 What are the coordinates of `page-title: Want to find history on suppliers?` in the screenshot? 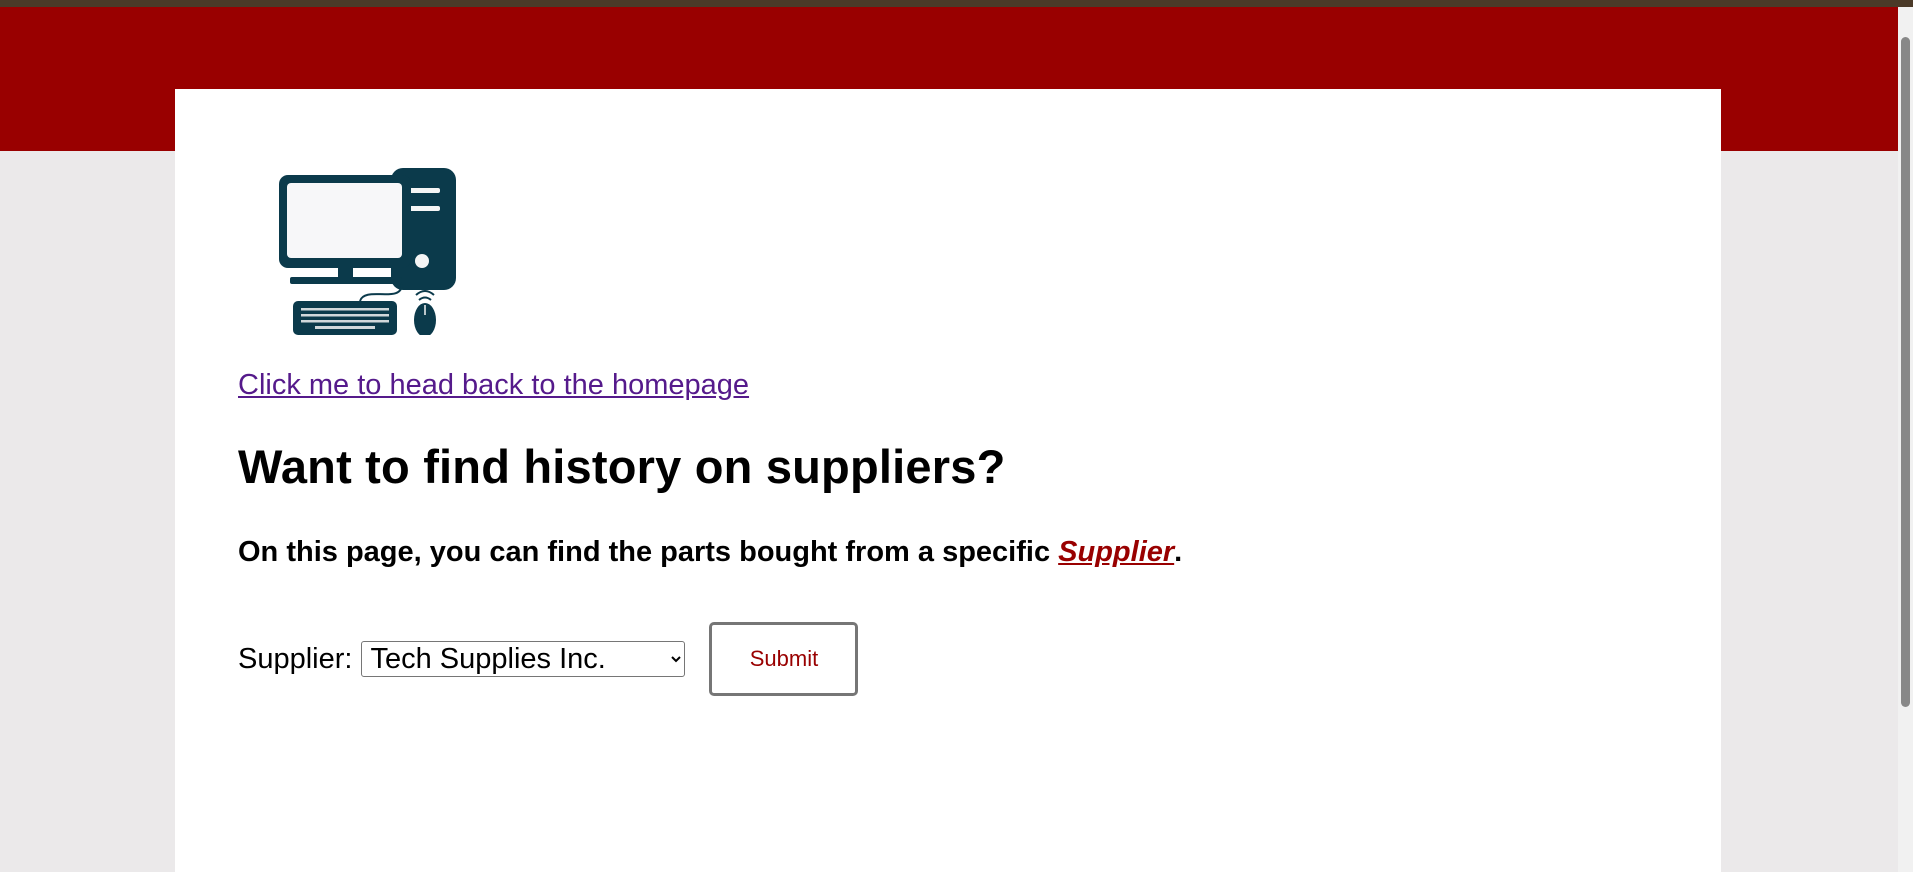 It's located at (622, 466).